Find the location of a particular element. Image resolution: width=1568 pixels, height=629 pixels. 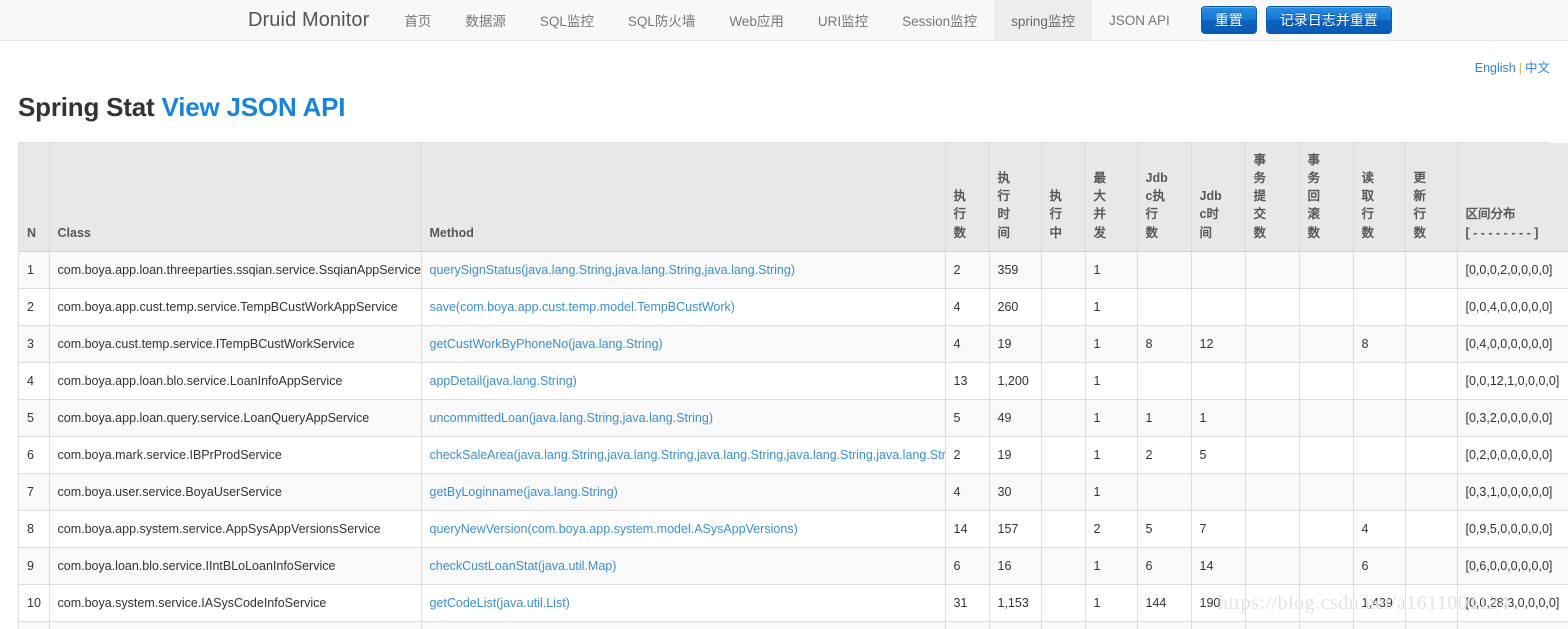

cell-exec-time: 30 is located at coordinates (1015, 492).